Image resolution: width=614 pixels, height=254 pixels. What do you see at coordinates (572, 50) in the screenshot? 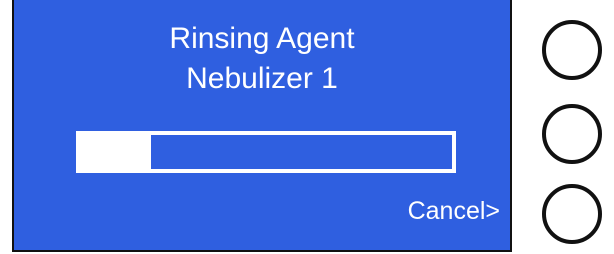
I see `side-button-top` at bounding box center [572, 50].